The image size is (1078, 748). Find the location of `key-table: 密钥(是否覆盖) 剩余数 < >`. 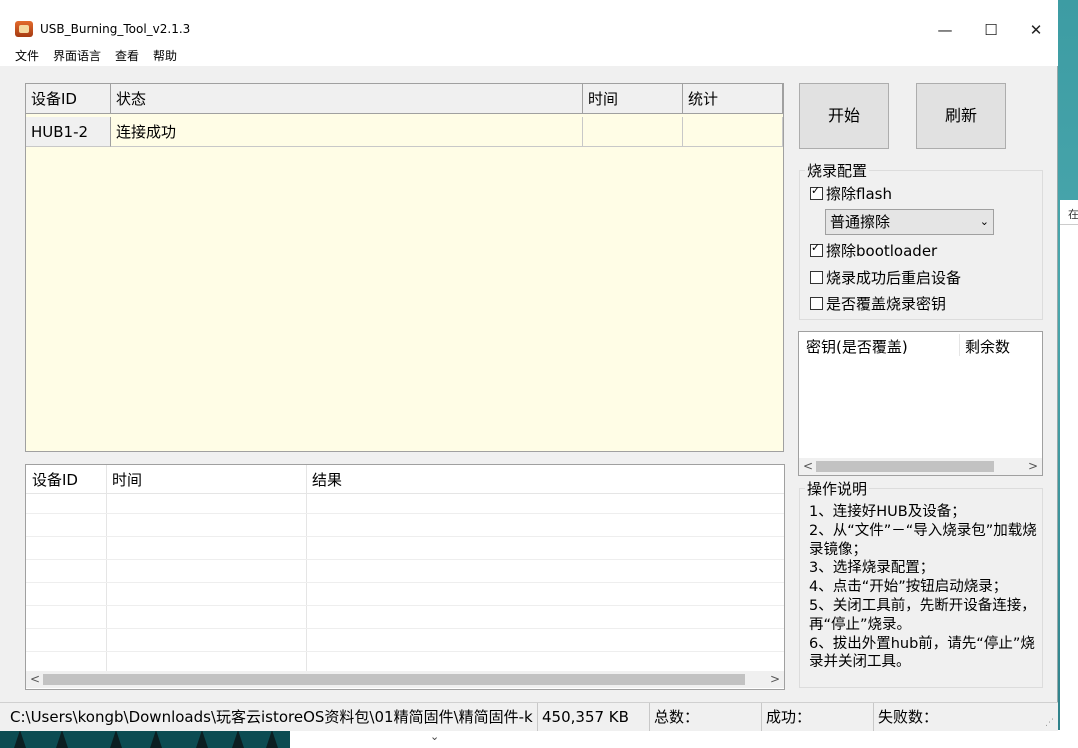

key-table: 密钥(是否覆盖) 剩余数 < > is located at coordinates (920, 403).